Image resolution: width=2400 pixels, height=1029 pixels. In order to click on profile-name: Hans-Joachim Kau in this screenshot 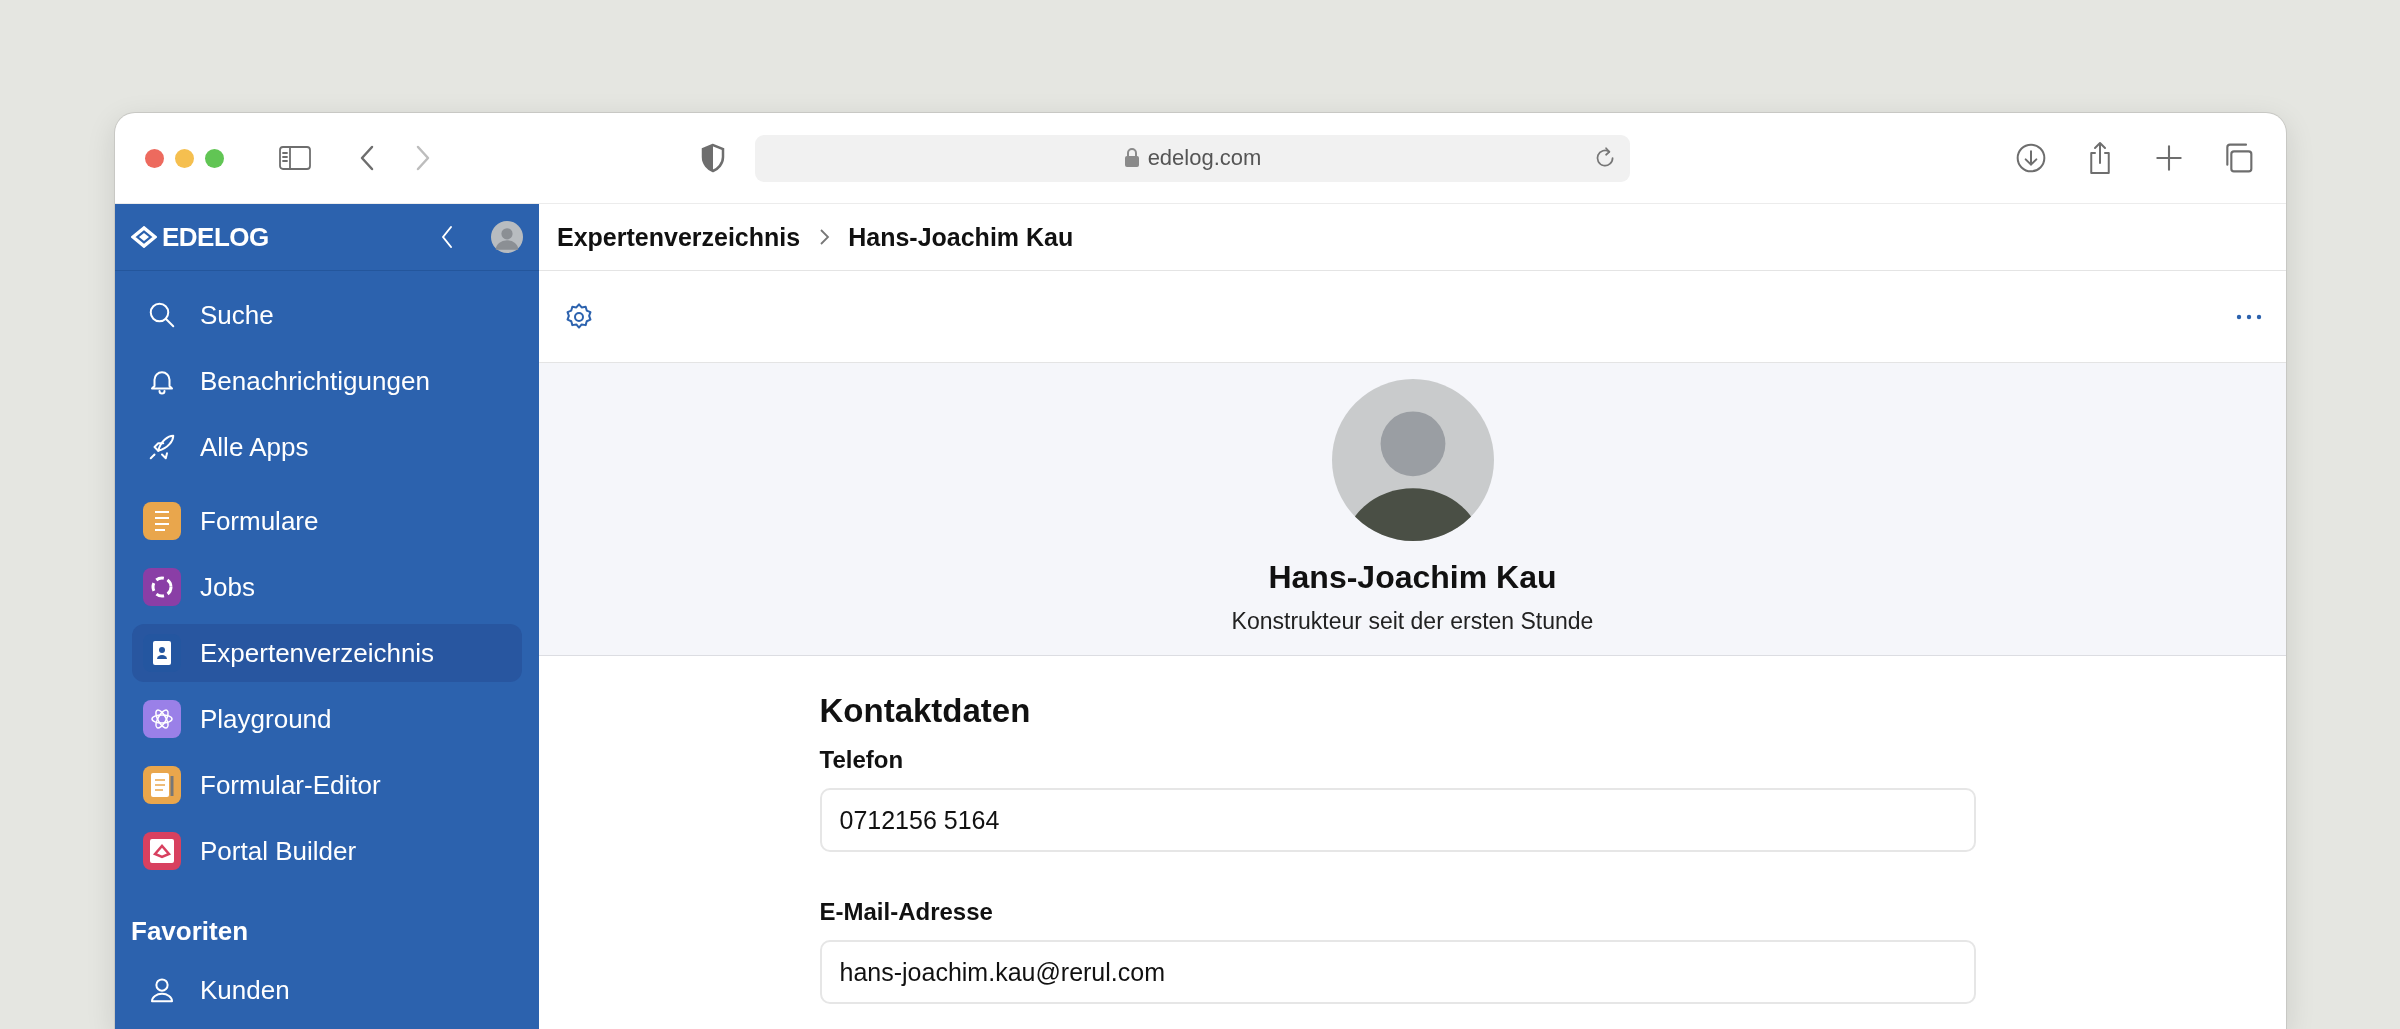, I will do `click(1412, 577)`.